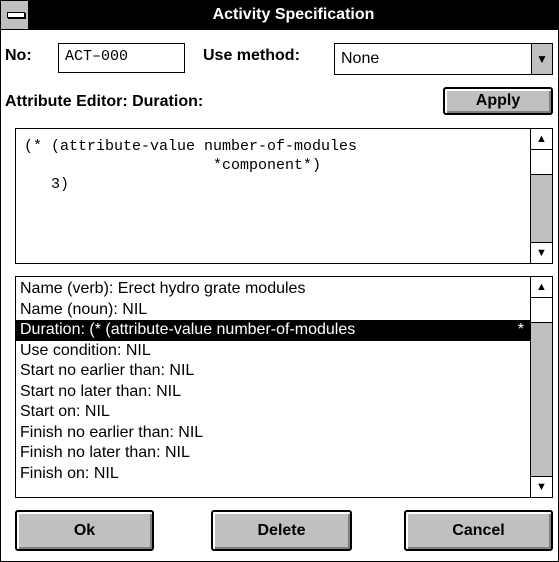  What do you see at coordinates (273, 474) in the screenshot?
I see `list-item: Finish on: NIL` at bounding box center [273, 474].